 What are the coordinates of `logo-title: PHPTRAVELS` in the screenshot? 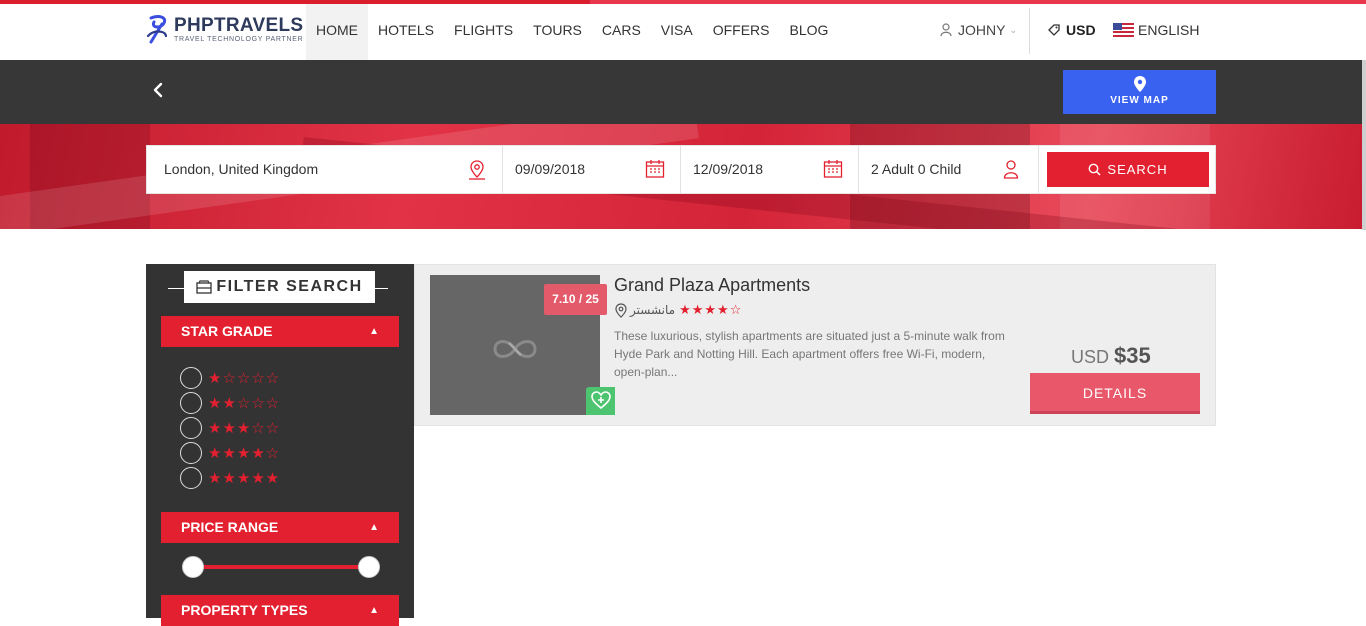 It's located at (239, 25).